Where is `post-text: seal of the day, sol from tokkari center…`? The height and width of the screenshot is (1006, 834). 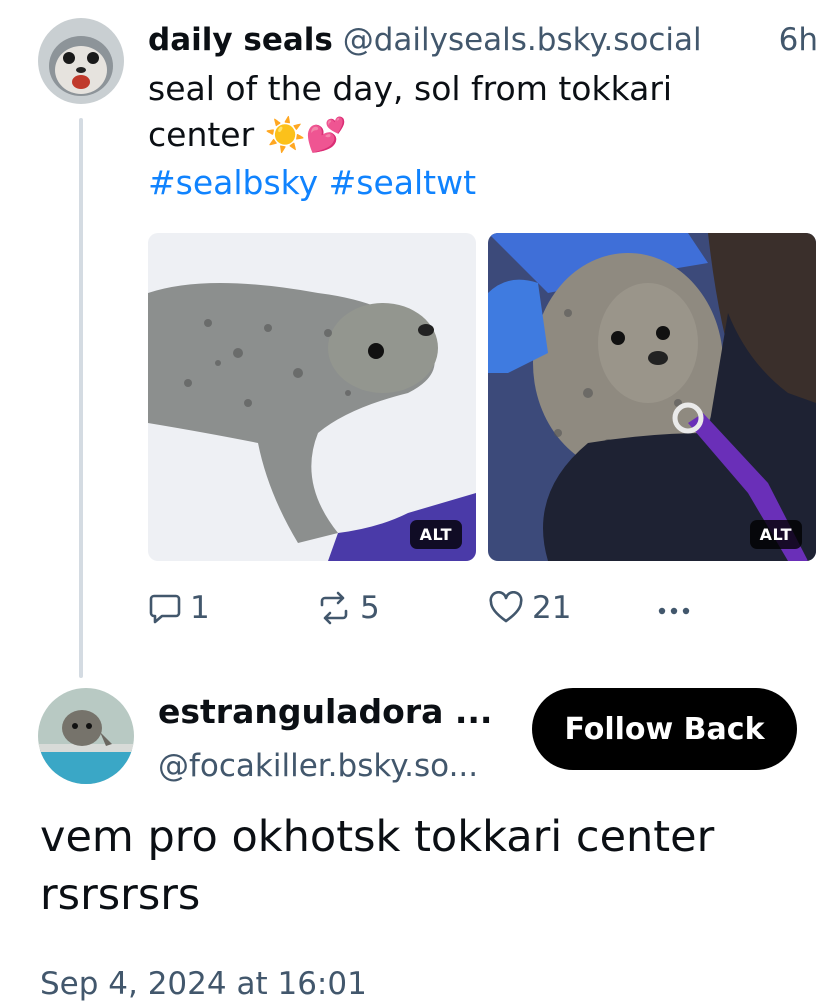
post-text: seal of the day, sol from tokkari center… is located at coordinates (448, 112).